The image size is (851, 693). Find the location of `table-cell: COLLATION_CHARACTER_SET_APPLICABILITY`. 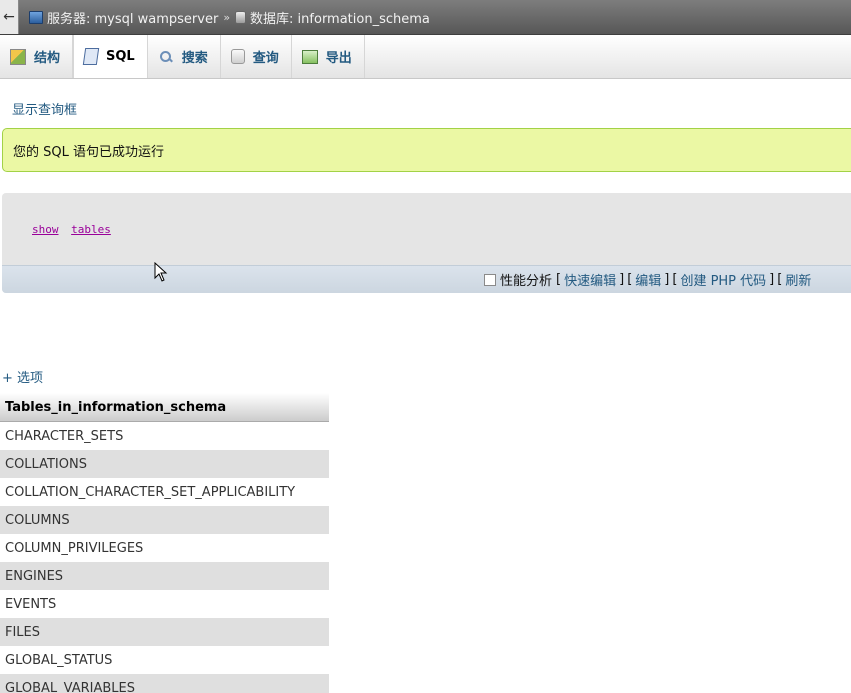

table-cell: COLLATION_CHARACTER_SET_APPLICABILITY is located at coordinates (164, 492).